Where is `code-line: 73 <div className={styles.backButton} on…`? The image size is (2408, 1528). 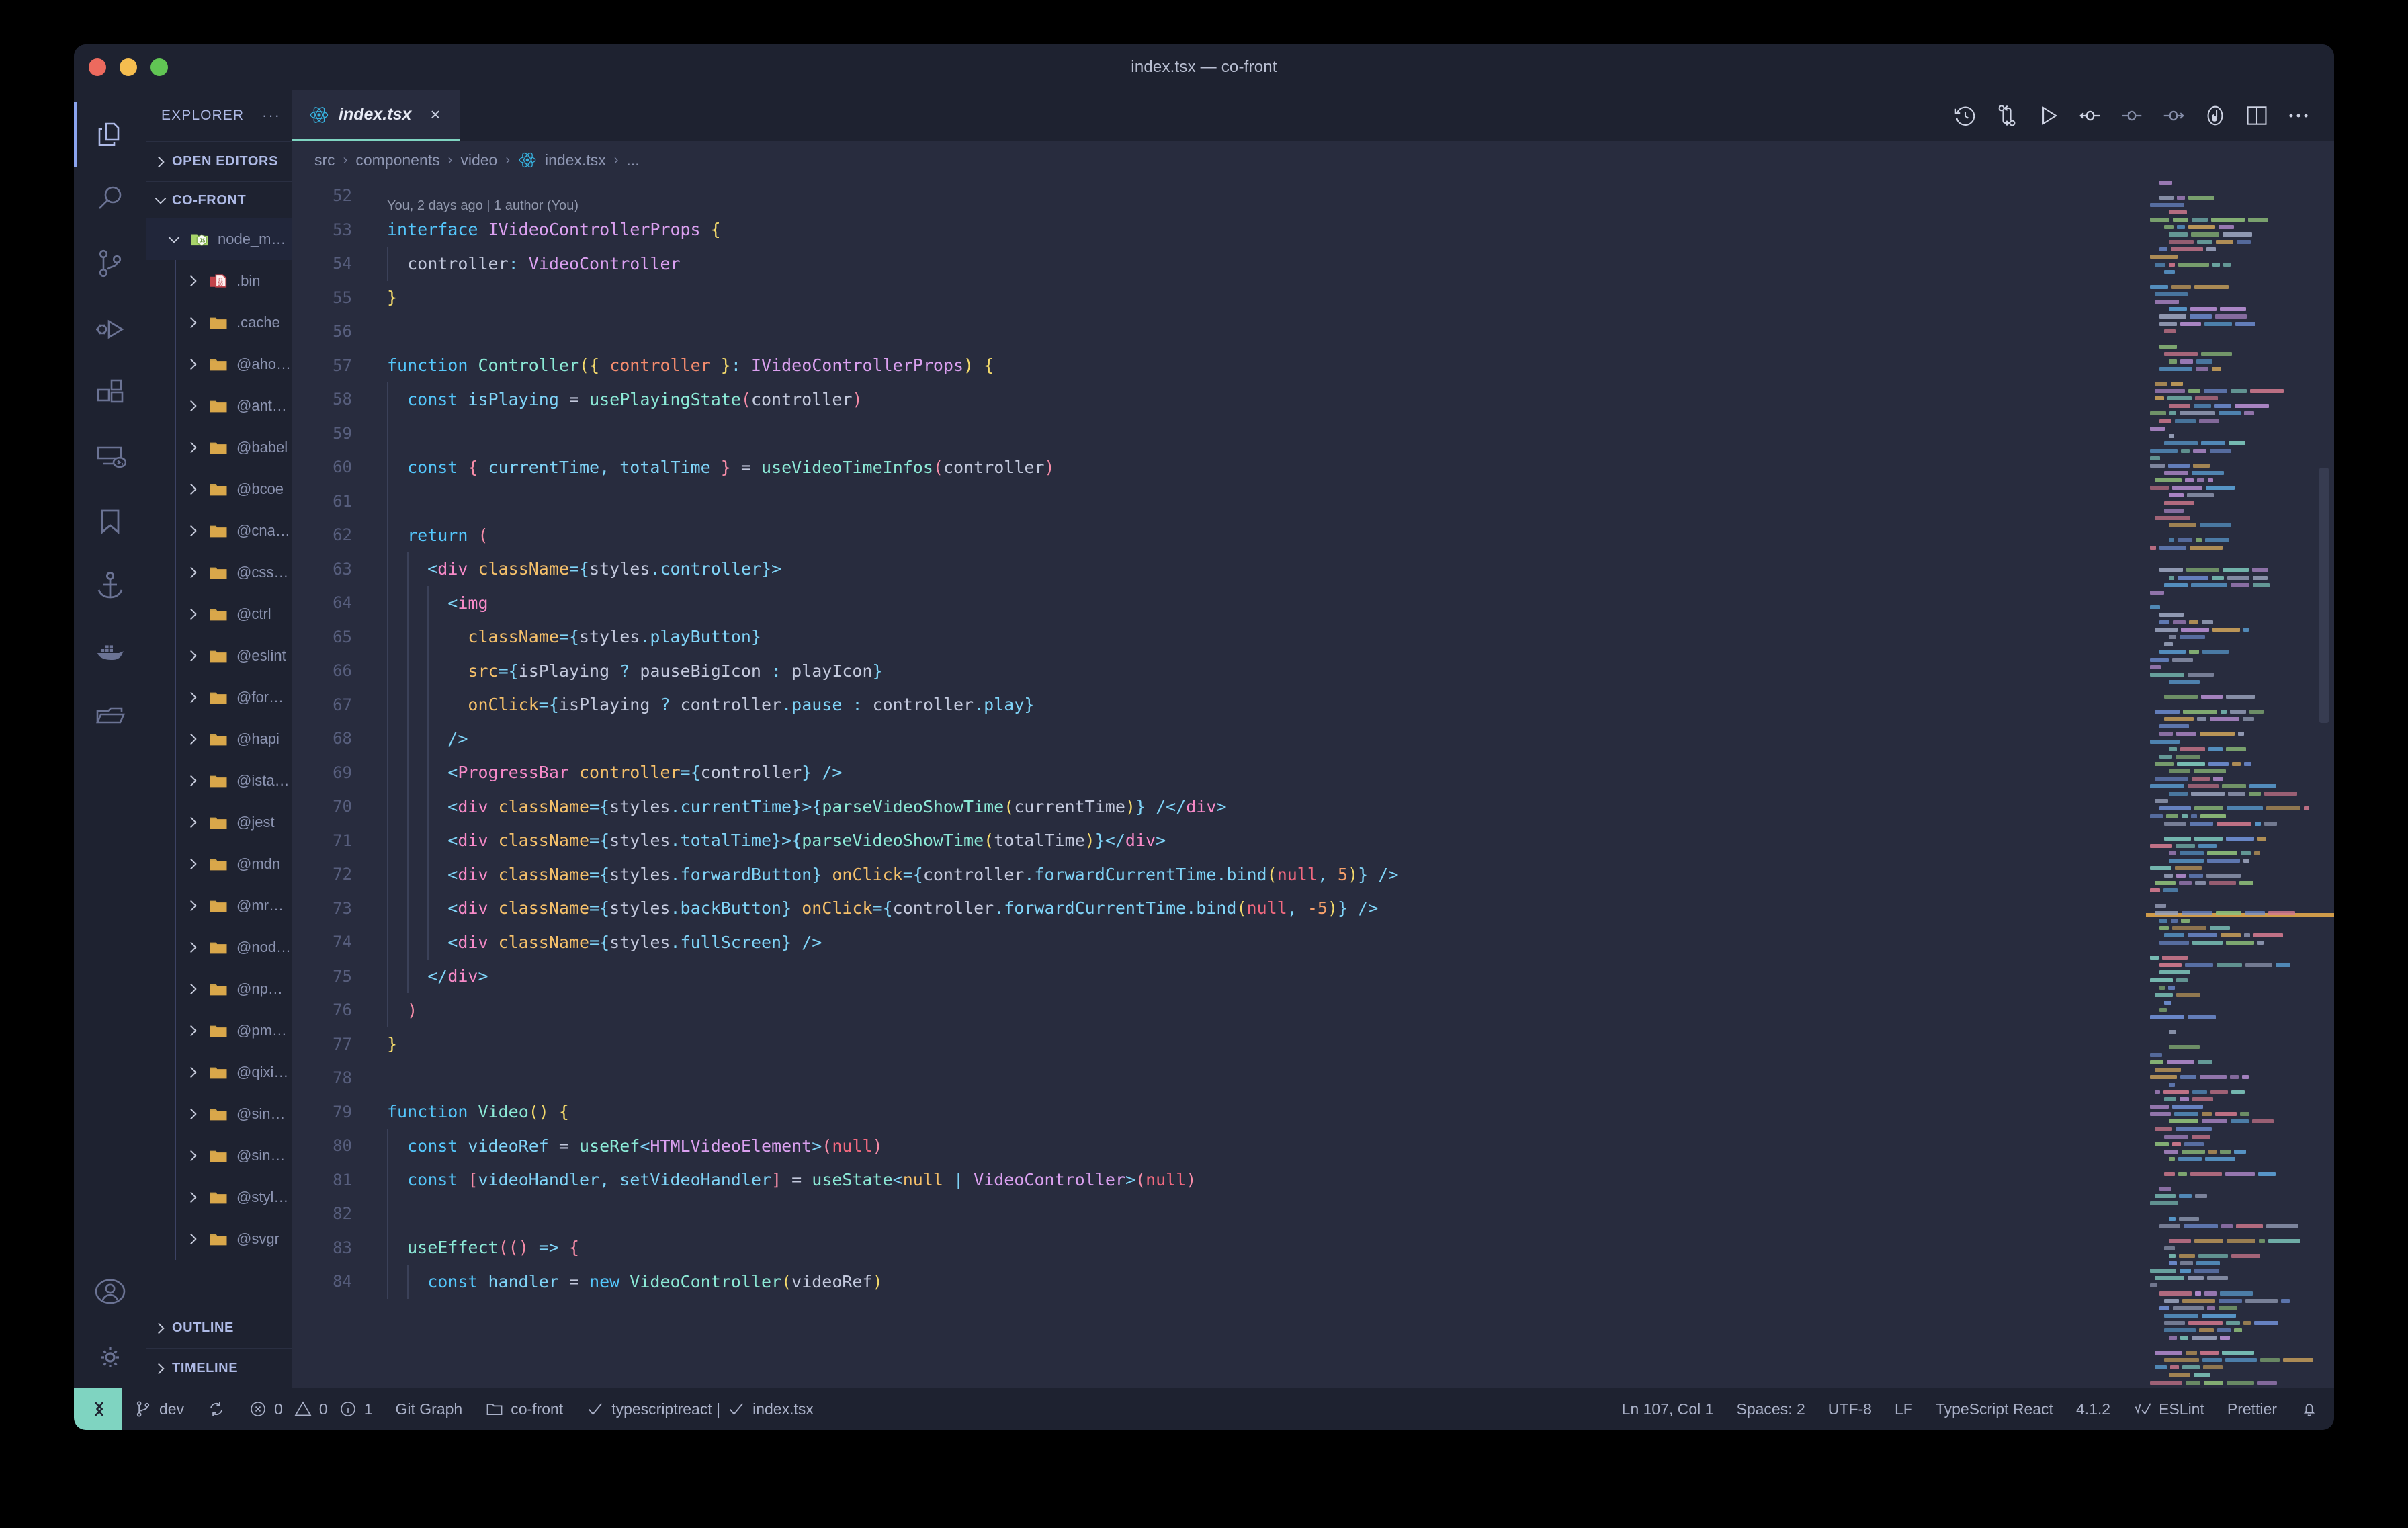 code-line: 73 <div className={styles.backButton} on… is located at coordinates (1219, 909).